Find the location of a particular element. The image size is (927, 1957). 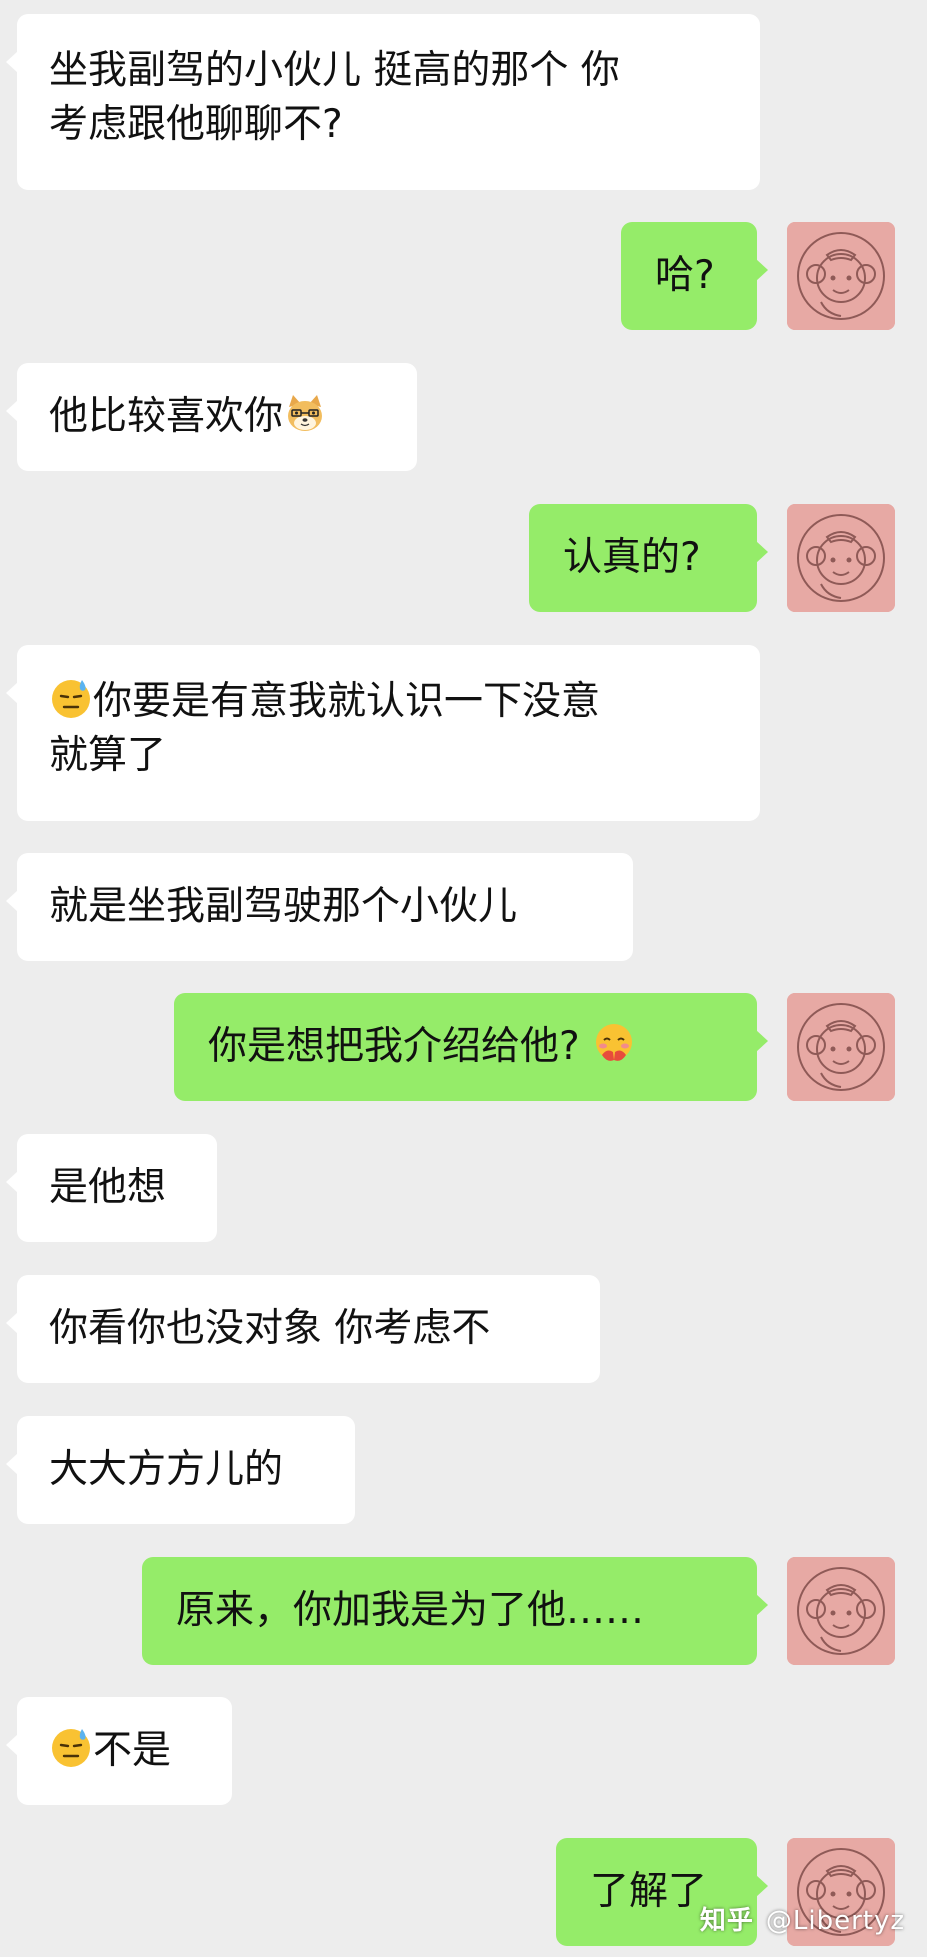

message-text: 不是 is located at coordinates (132, 1750).